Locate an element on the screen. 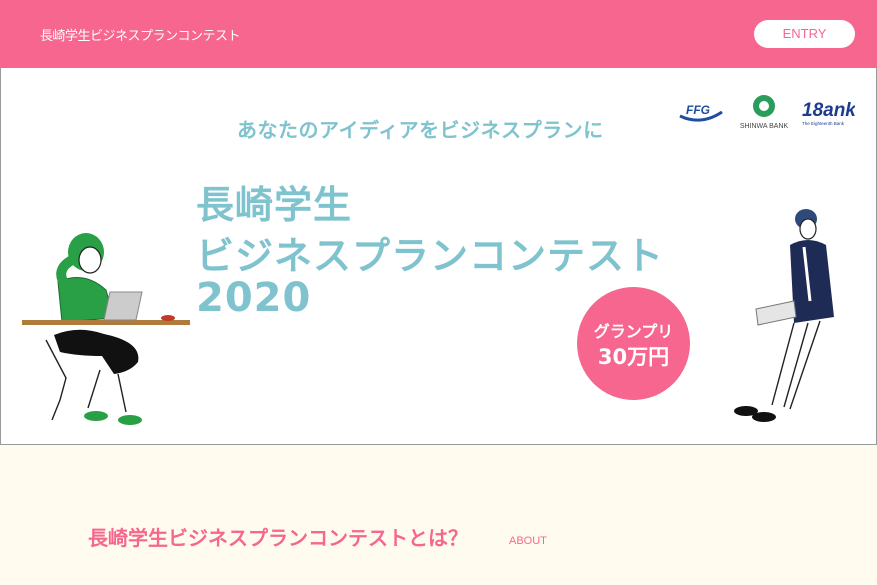  prize-amount: 30万円 is located at coordinates (633, 357).